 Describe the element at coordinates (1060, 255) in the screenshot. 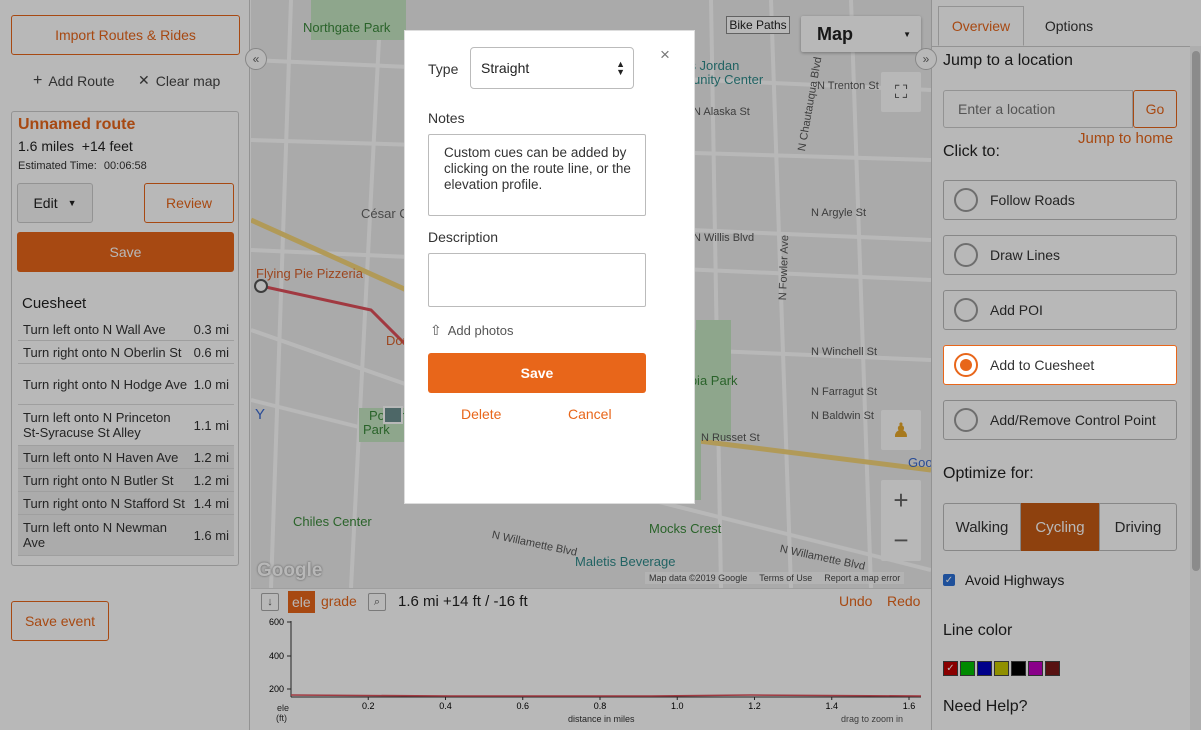

I see `option-draw-lines: Draw Lines` at that location.